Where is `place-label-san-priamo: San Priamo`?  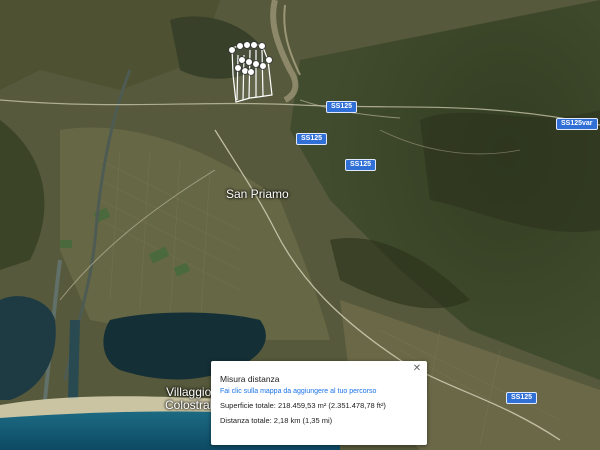 place-label-san-priamo: San Priamo is located at coordinates (257, 194).